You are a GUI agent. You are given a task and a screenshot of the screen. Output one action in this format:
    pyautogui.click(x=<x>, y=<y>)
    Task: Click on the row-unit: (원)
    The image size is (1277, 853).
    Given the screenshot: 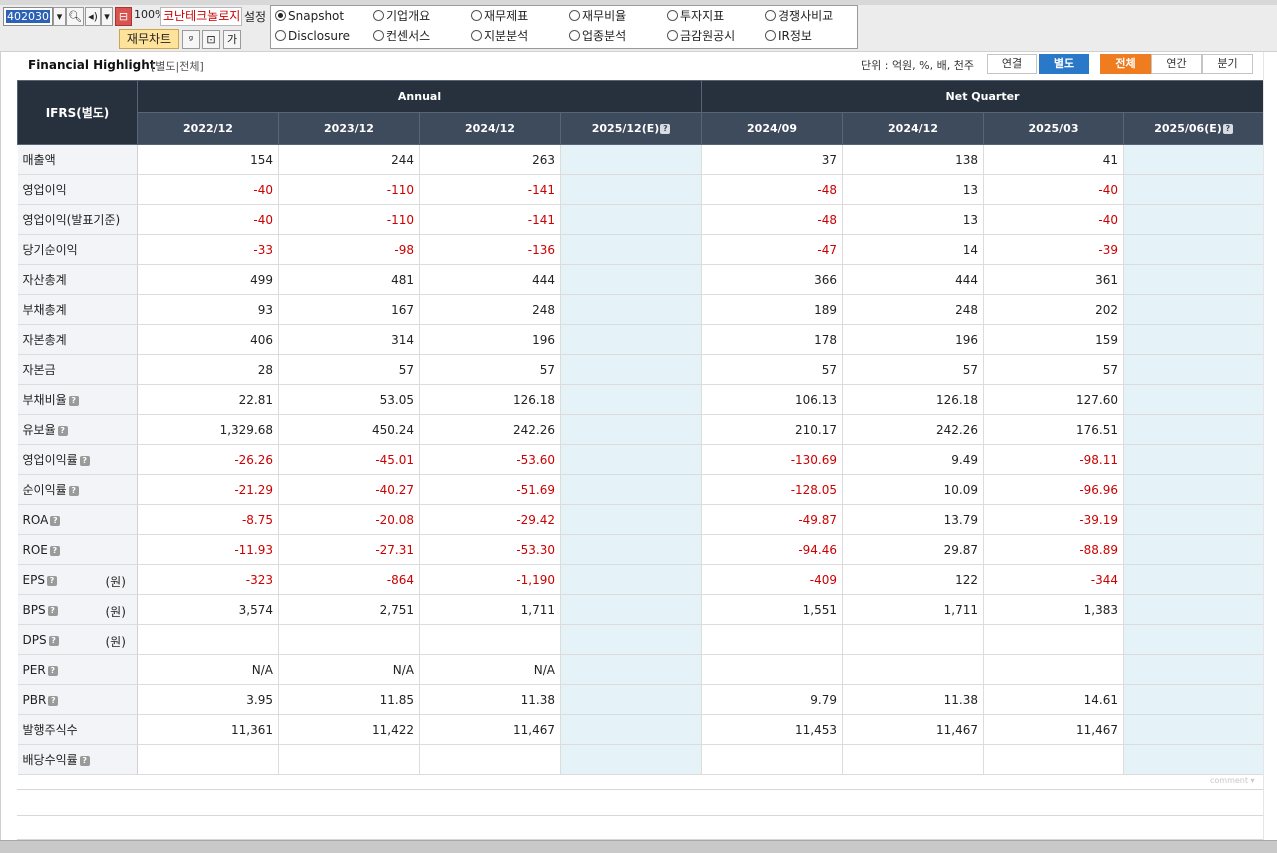 What is the action you would take?
    pyautogui.click(x=115, y=612)
    